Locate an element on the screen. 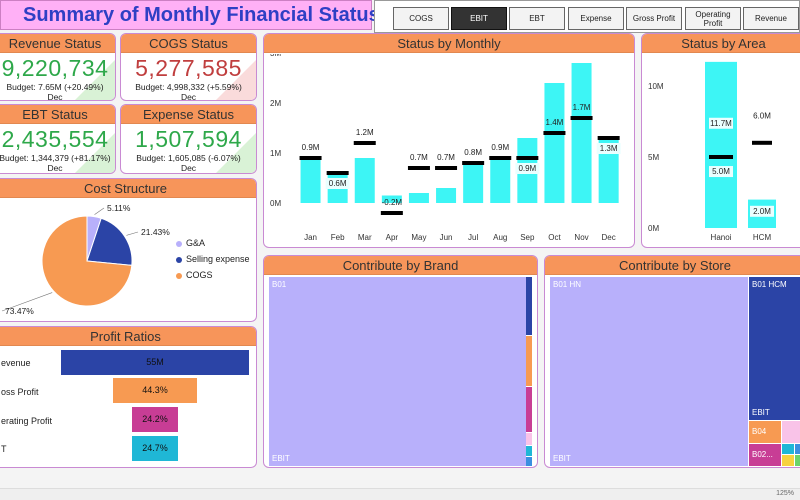  ratio-bar-2: 24.2% is located at coordinates (155, 419).